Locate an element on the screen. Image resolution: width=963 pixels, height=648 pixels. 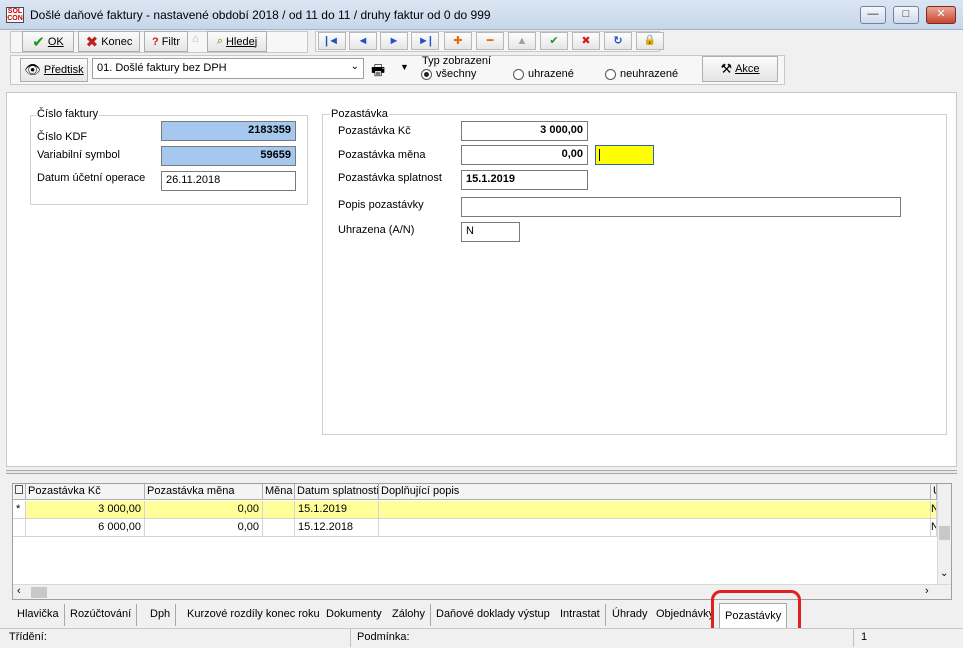
horizontal-scrollbar: ‹ › is located at coordinates (482, 591).